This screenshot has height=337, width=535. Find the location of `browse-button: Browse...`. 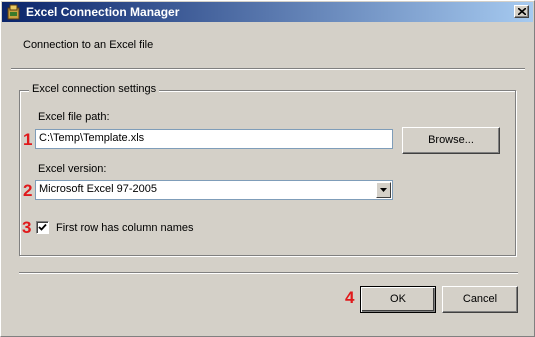

browse-button: Browse... is located at coordinates (451, 140).